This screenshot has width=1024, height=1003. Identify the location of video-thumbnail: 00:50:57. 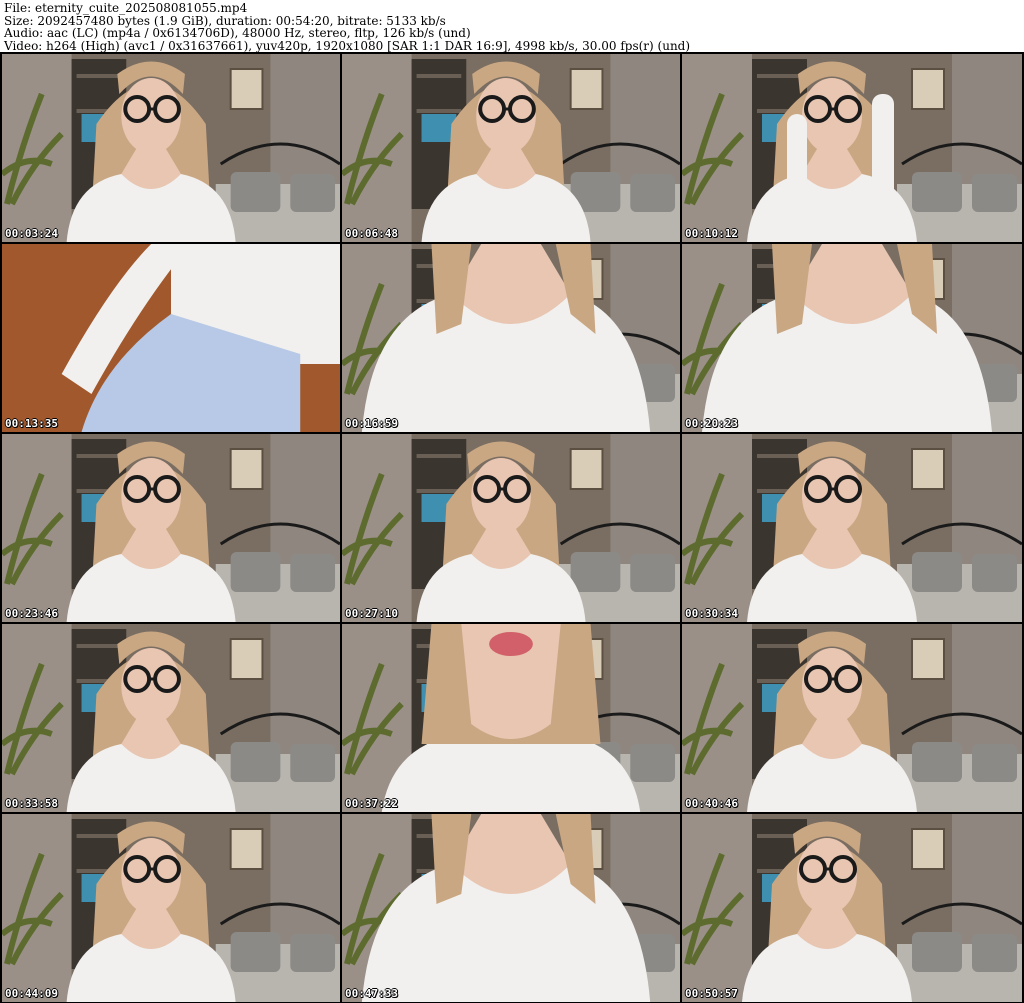
(852, 908).